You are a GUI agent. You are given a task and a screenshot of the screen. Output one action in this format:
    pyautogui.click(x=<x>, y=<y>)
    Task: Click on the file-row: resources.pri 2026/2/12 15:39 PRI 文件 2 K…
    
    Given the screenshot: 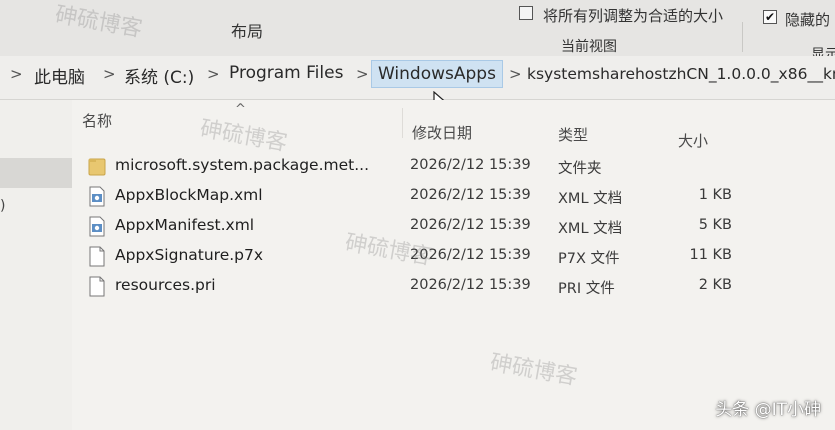 What is the action you would take?
    pyautogui.click(x=422, y=288)
    